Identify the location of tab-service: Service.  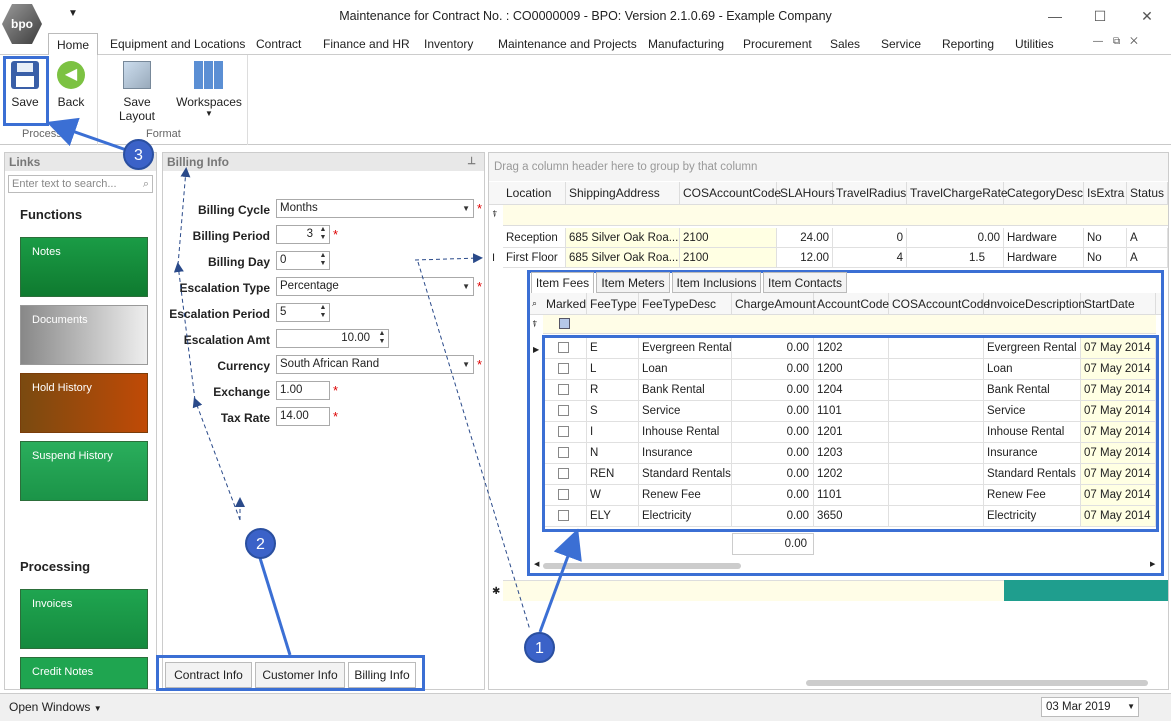
(901, 44).